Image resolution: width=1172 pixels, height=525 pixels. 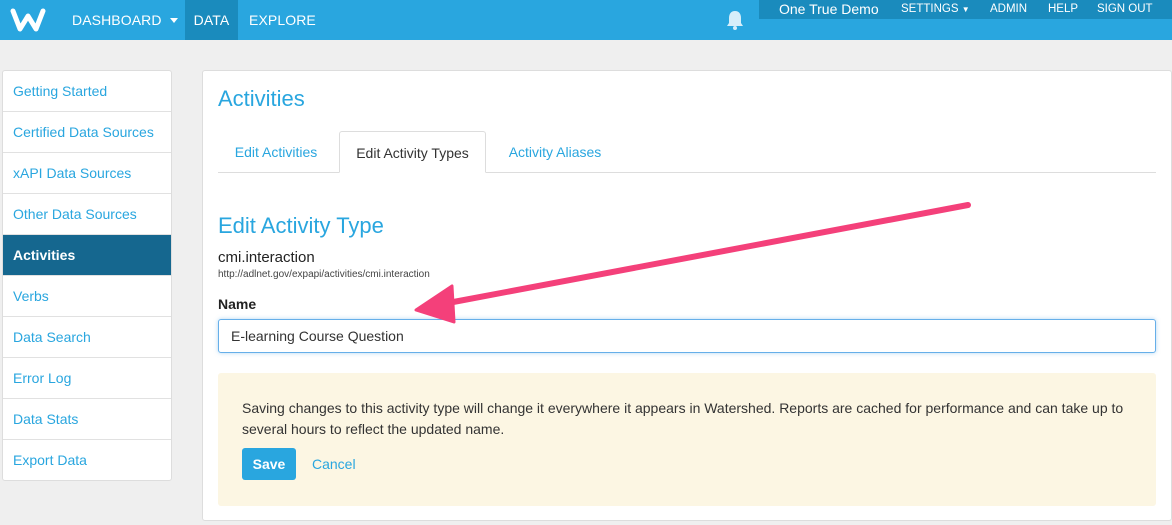 I want to click on sidebar-item-data-stats: Data Stats, so click(x=87, y=419).